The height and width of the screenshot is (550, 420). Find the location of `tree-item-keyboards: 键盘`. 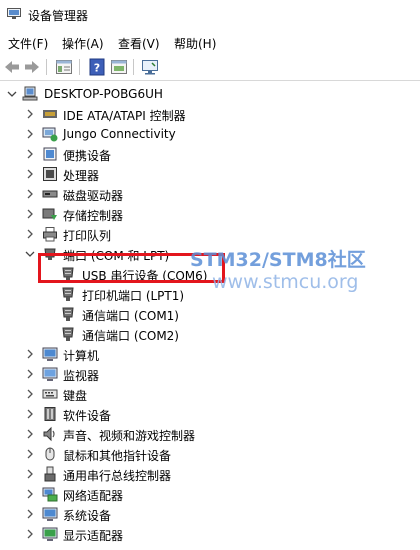

tree-item-keyboards: 键盘 is located at coordinates (210, 394).